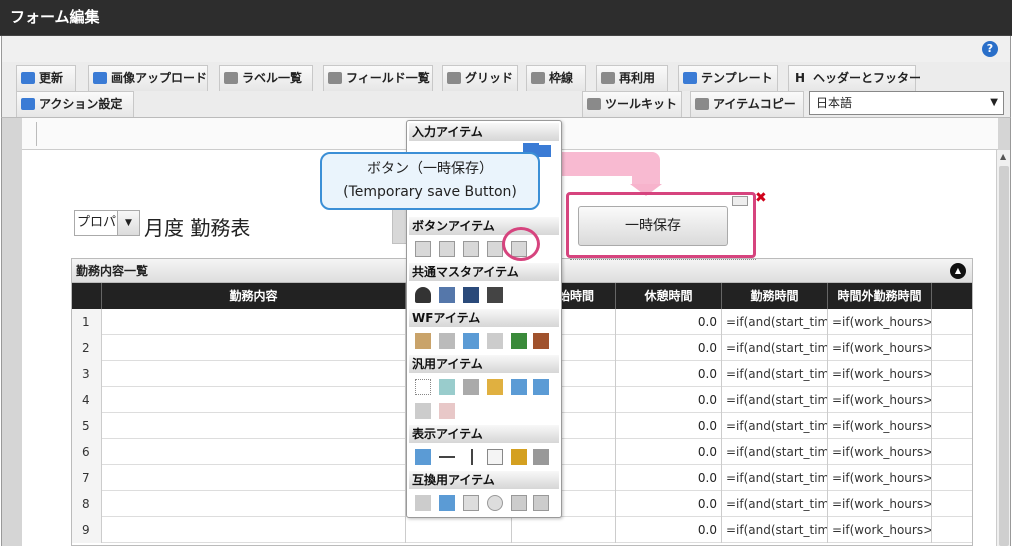 This screenshot has height=546, width=1012. I want to click on scroll-up-icon: ▲, so click(1003, 156).